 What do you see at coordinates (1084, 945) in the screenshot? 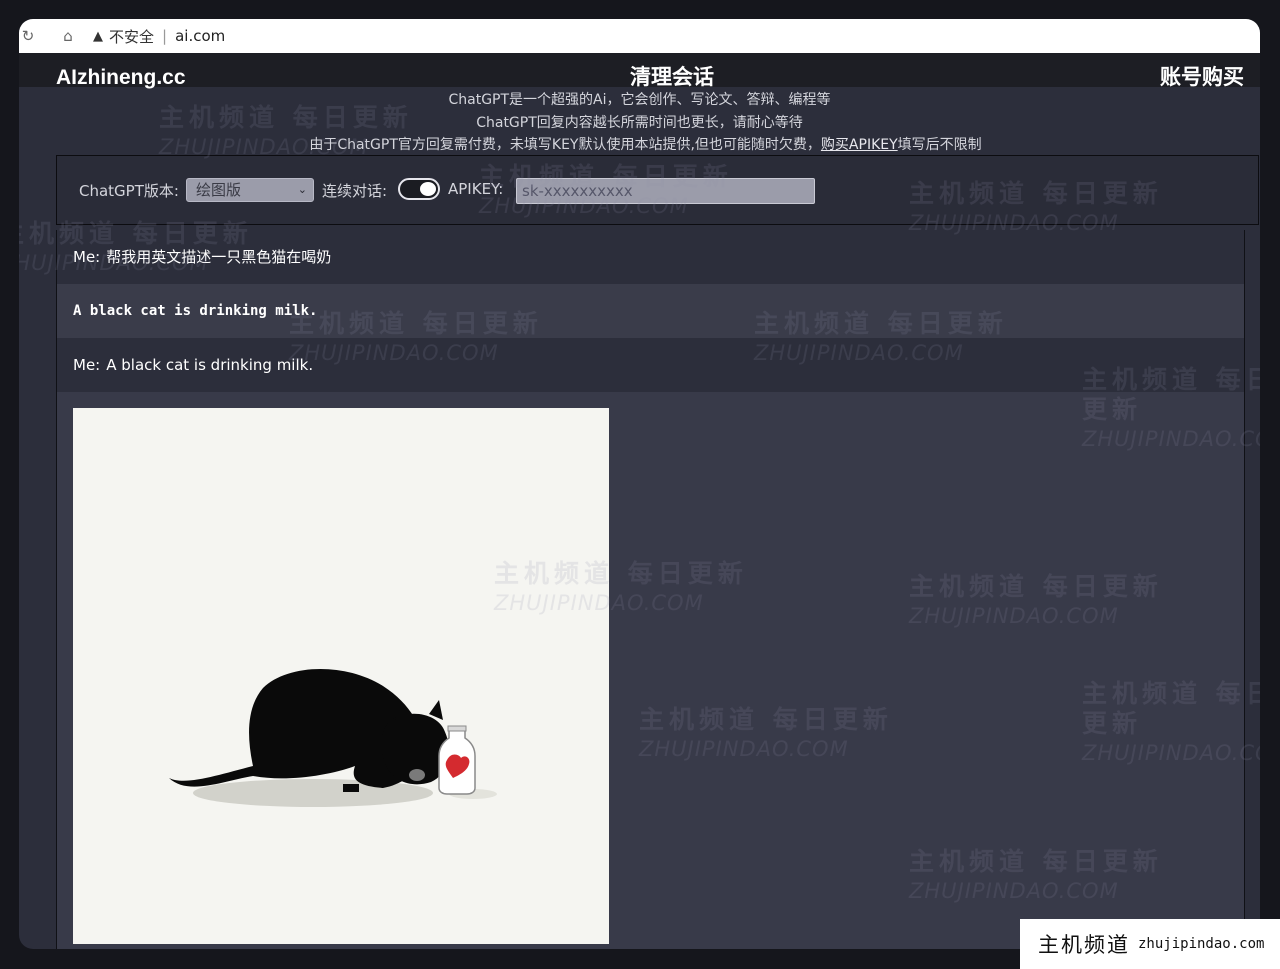
I see `badge-text-cn: 主机频道` at bounding box center [1084, 945].